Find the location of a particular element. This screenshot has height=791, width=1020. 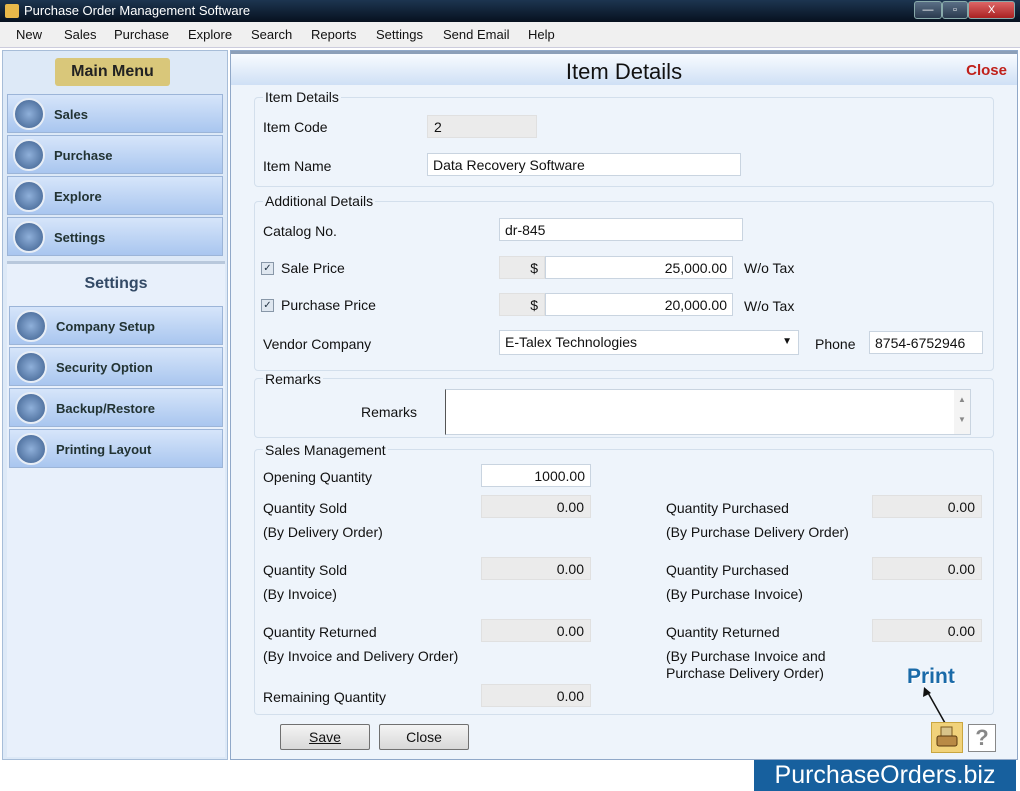

item-code-field: 2 is located at coordinates (482, 126).